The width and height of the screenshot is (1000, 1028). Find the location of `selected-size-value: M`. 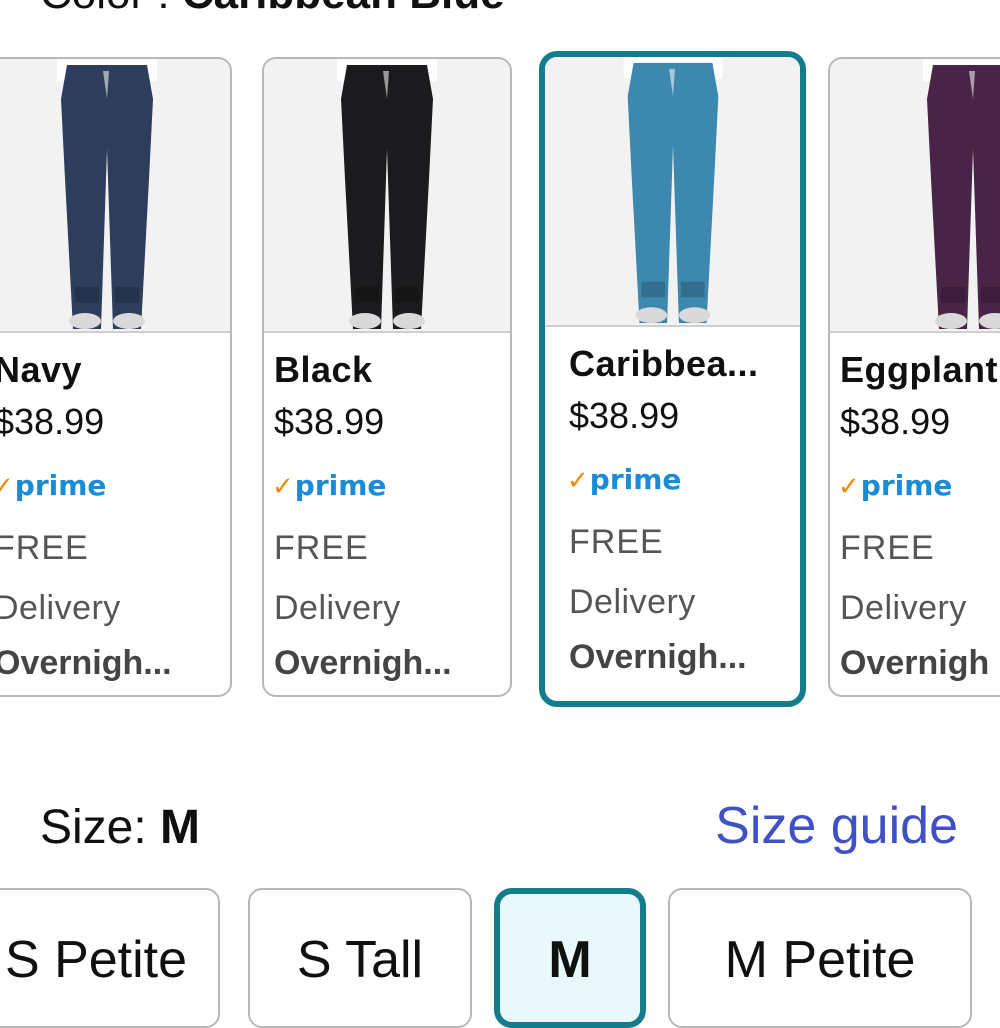

selected-size-value: M is located at coordinates (180, 827).